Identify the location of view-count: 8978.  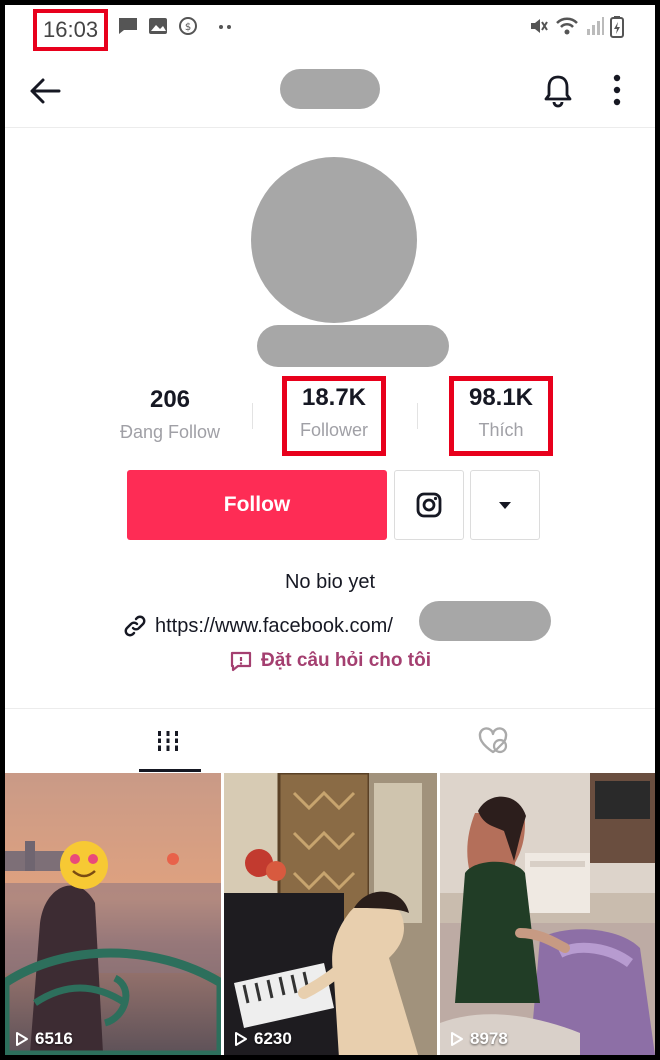
(479, 1039).